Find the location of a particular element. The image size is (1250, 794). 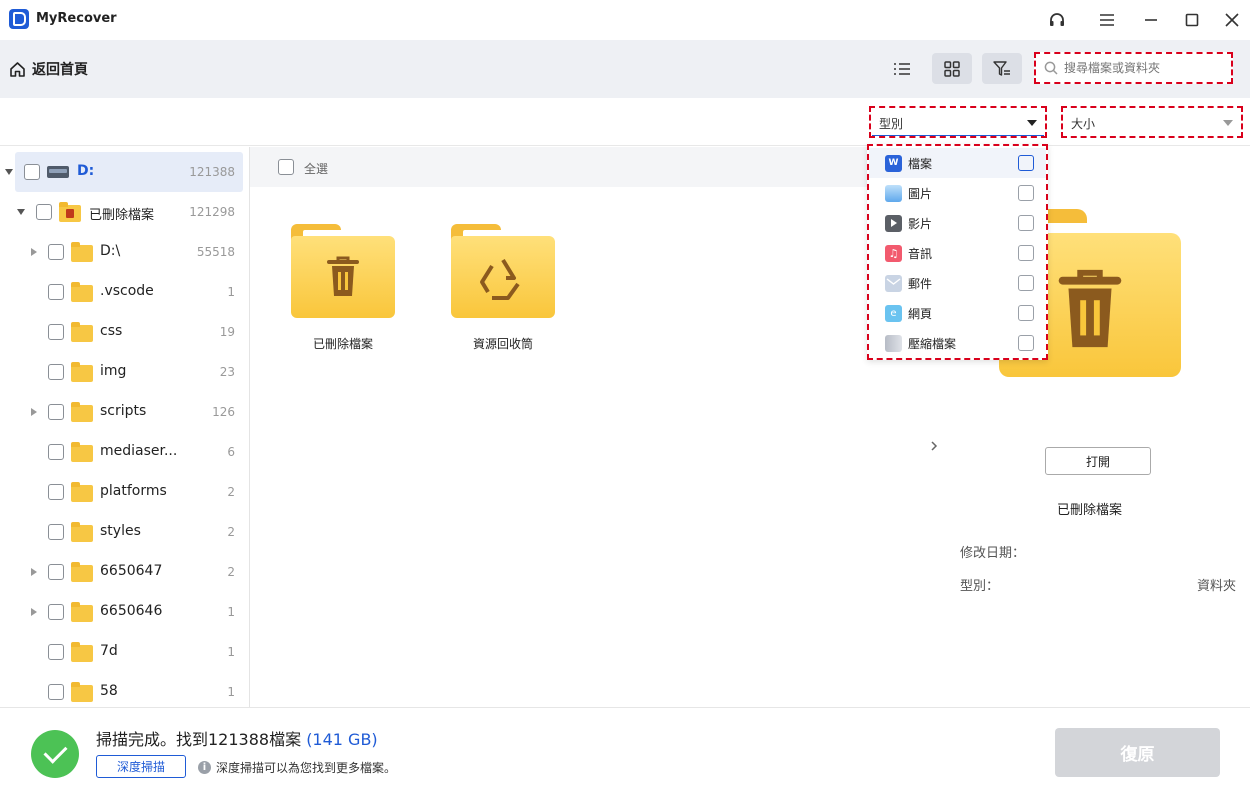

menu-icon is located at coordinates (1107, 20).